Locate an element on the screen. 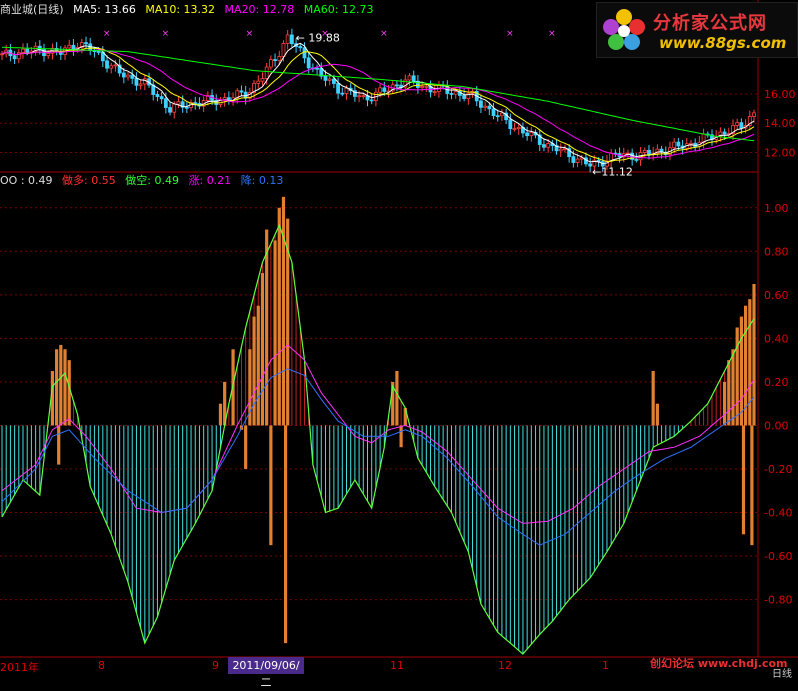 This screenshot has width=798, height=691. indicator-tick-label: 0.00 is located at coordinates (776, 425).